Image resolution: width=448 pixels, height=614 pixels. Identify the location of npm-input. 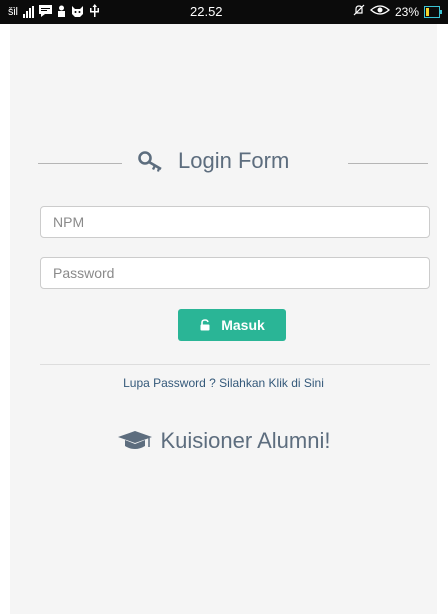
(235, 222).